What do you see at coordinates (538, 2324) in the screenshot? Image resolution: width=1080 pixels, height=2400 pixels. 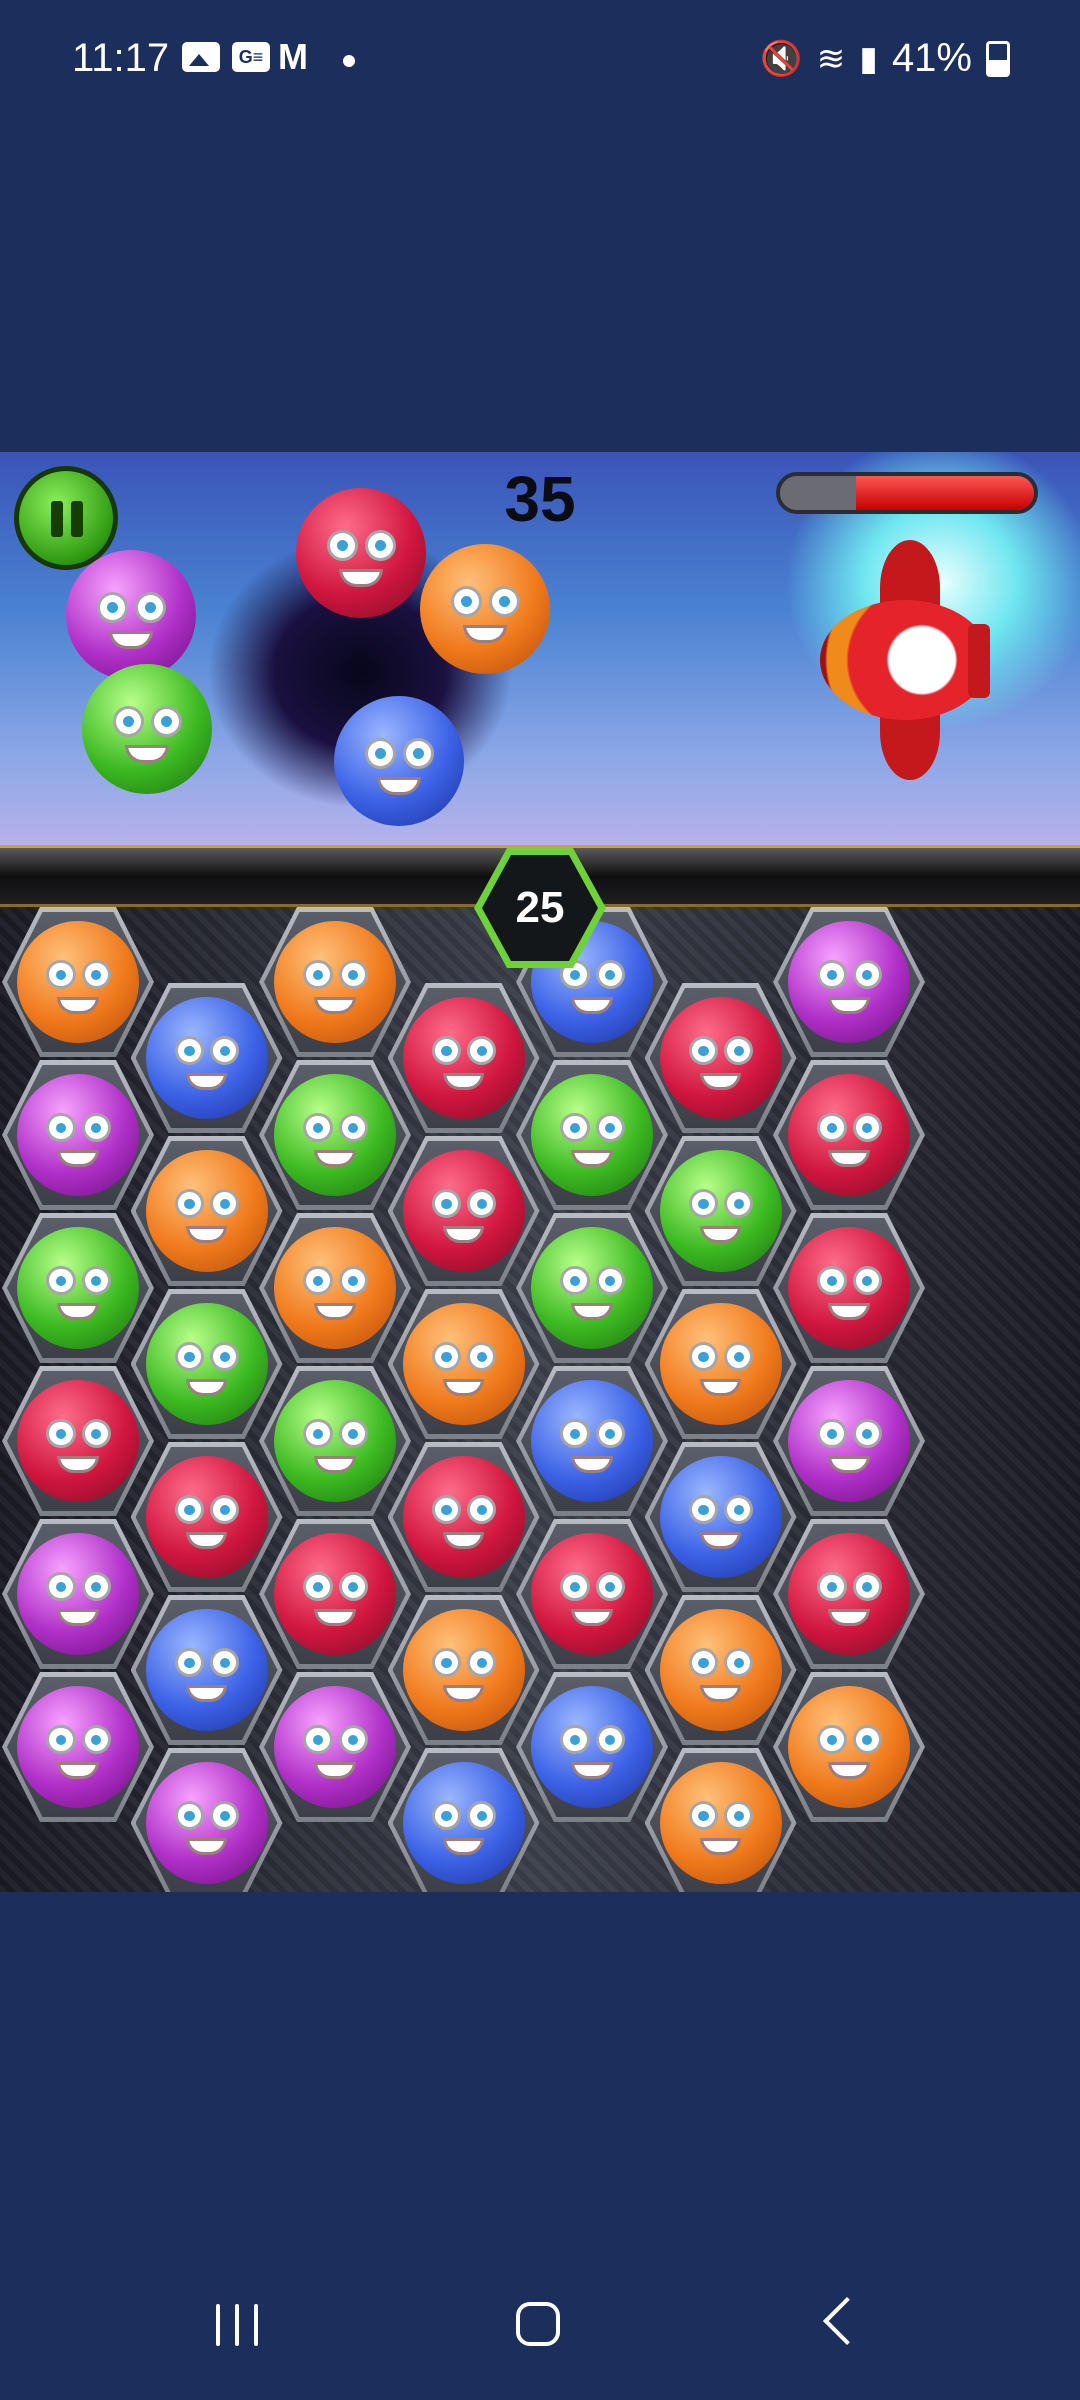 I see `home-icon` at bounding box center [538, 2324].